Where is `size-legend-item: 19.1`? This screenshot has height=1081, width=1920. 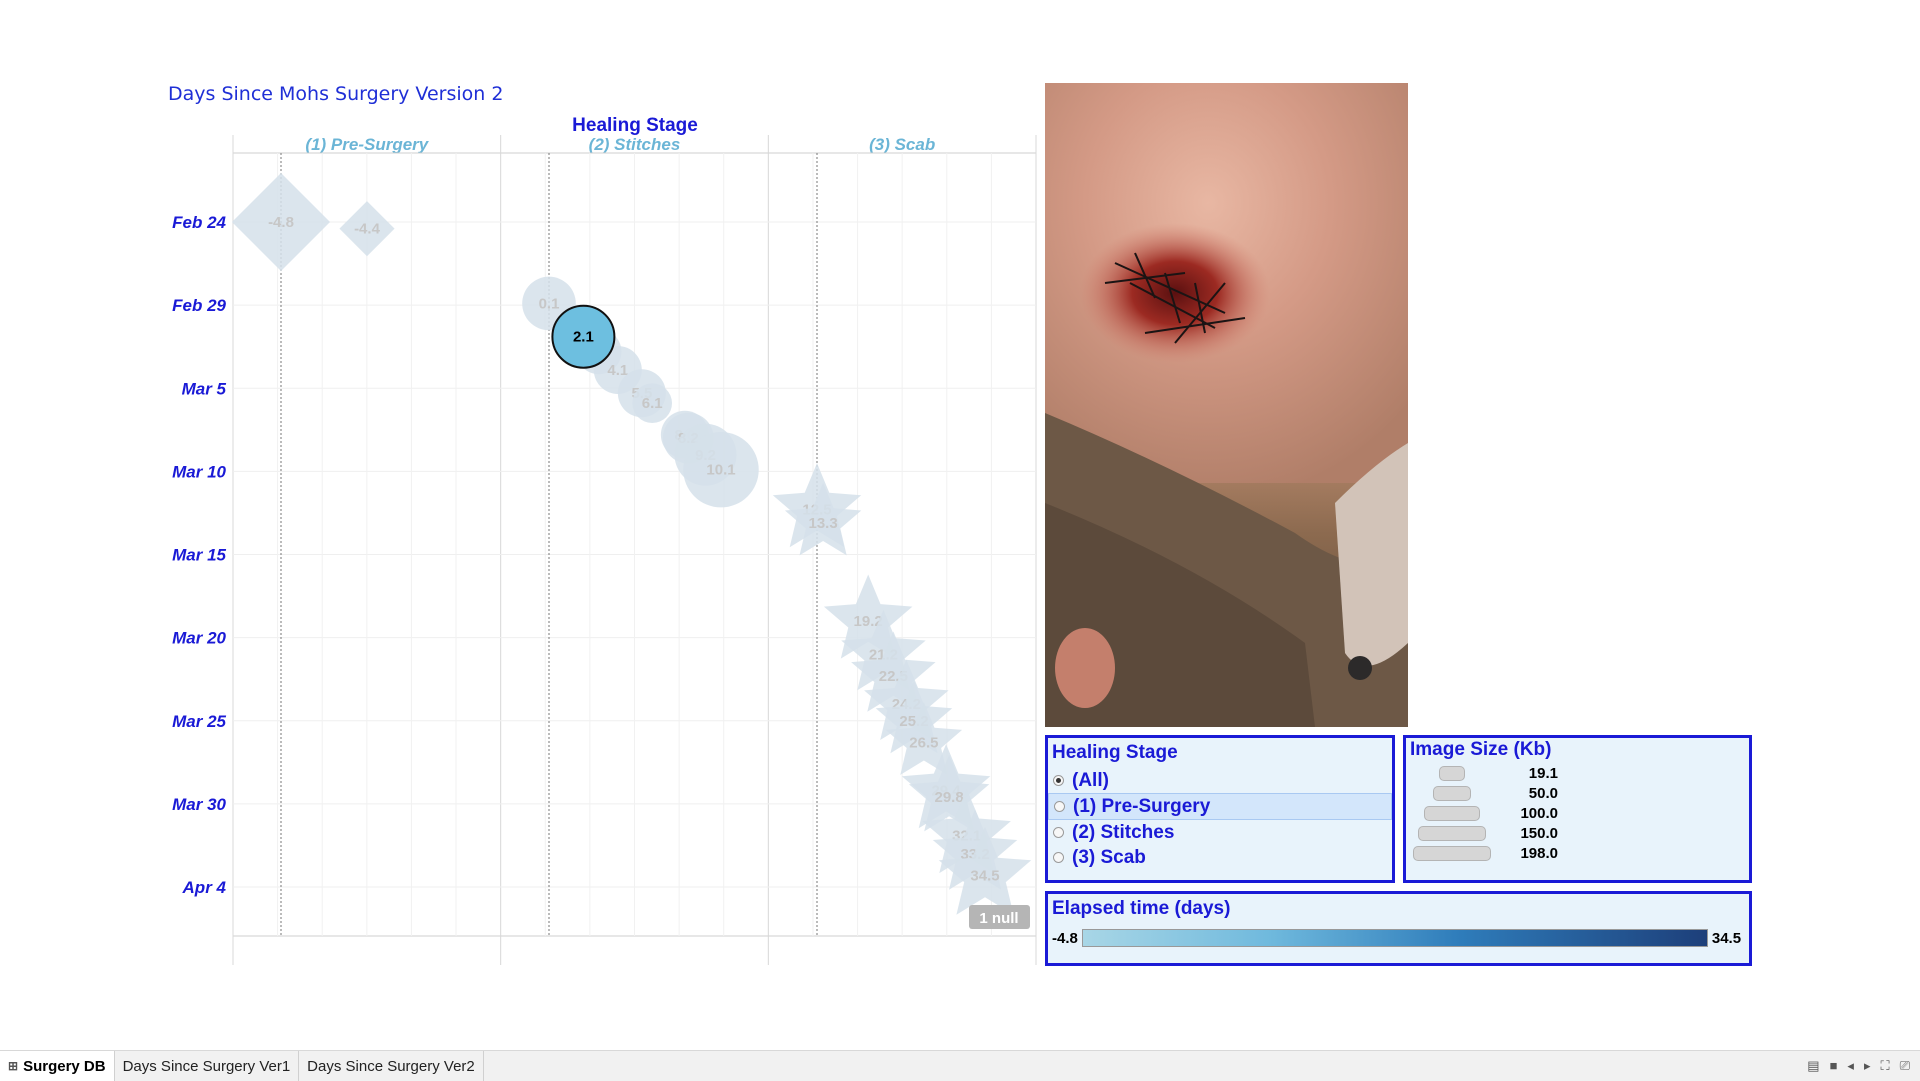 size-legend-item: 19.1 is located at coordinates (1577, 773).